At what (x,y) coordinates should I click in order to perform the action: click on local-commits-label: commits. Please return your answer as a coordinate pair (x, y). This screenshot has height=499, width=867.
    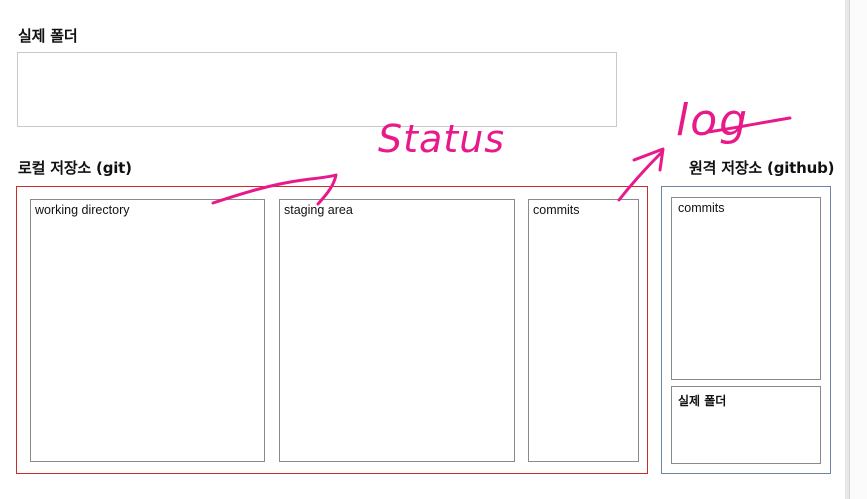
    Looking at the image, I should click on (556, 210).